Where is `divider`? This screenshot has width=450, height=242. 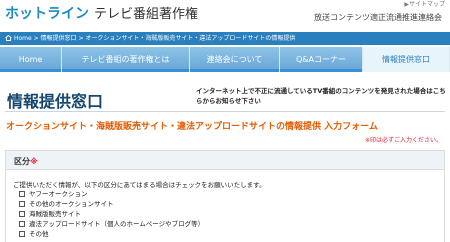 divider is located at coordinates (225, 111).